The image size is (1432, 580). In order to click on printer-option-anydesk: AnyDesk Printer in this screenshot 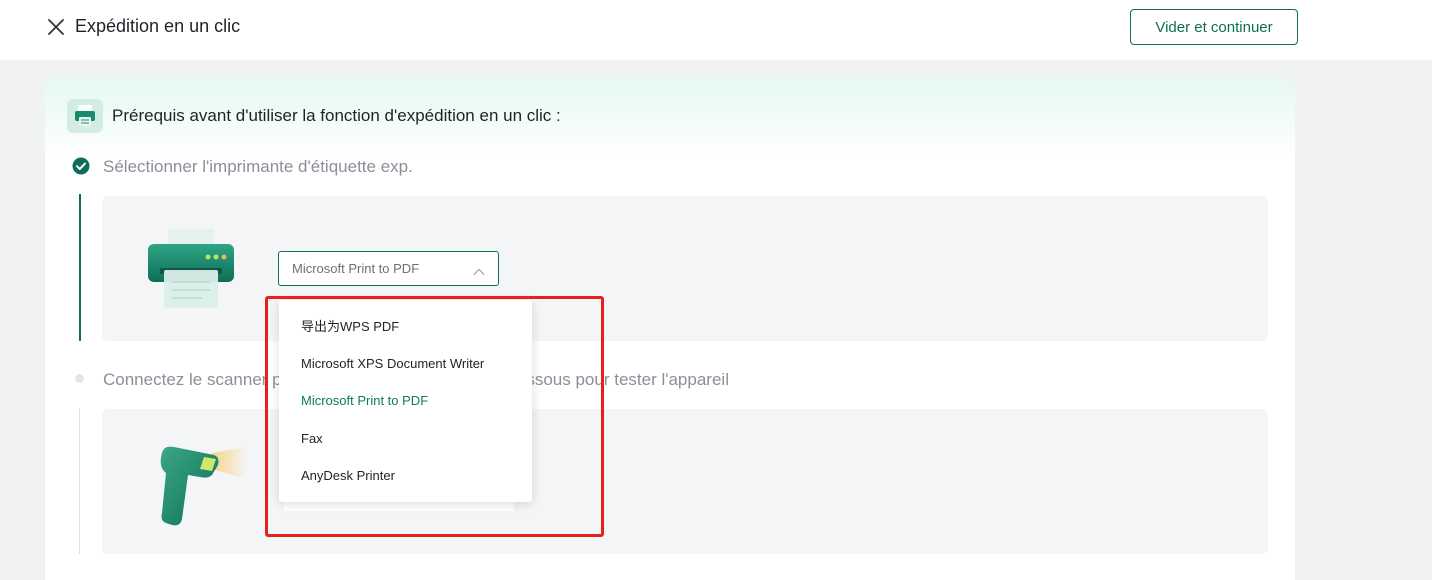, I will do `click(405, 475)`.